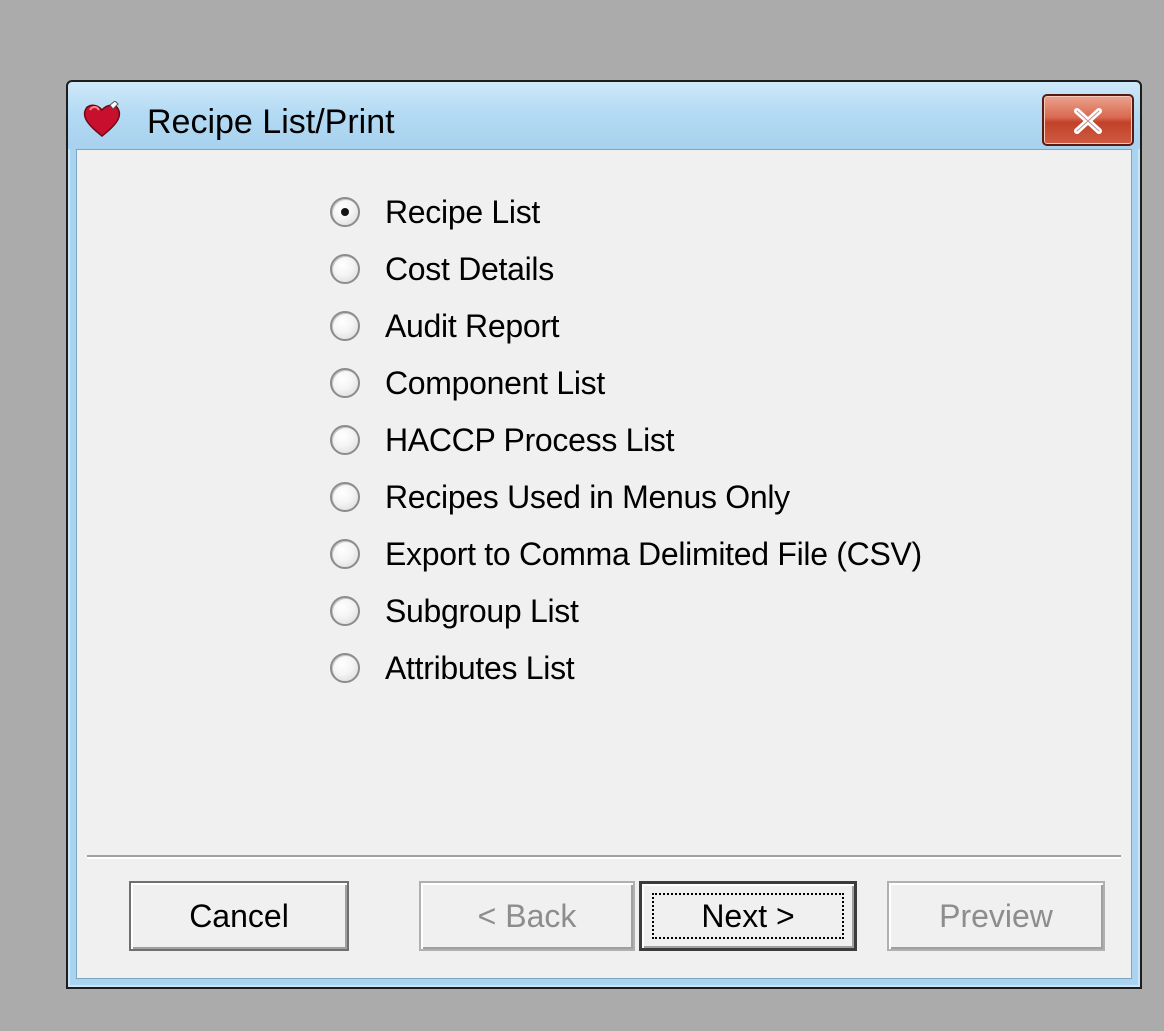 The height and width of the screenshot is (1031, 1164). I want to click on red-heart-icon, so click(102, 119).